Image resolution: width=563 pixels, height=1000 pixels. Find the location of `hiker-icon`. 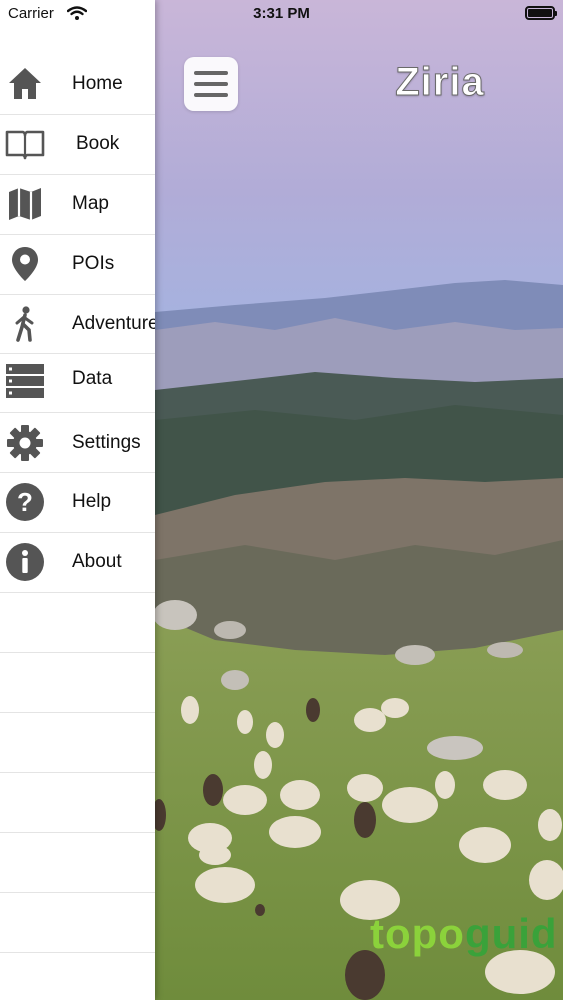

hiker-icon is located at coordinates (24, 324).